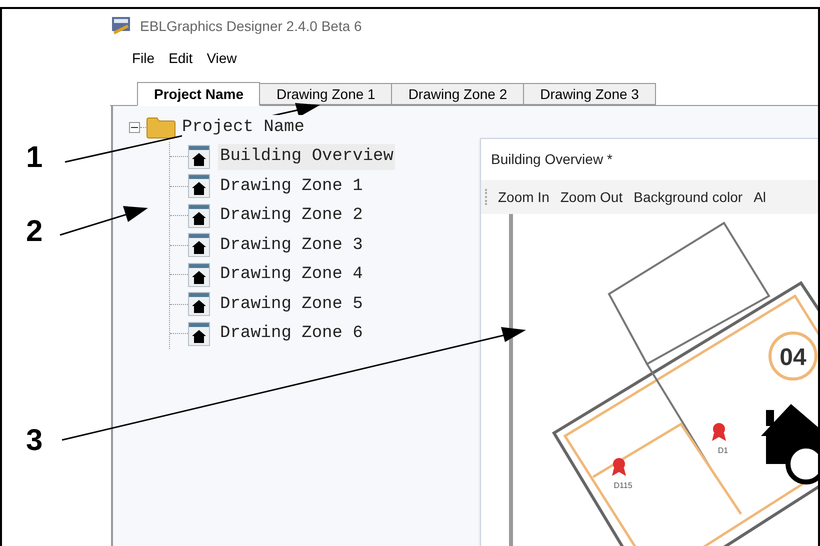  Describe the element at coordinates (134, 127) in the screenshot. I see `collapse-toggle` at that location.